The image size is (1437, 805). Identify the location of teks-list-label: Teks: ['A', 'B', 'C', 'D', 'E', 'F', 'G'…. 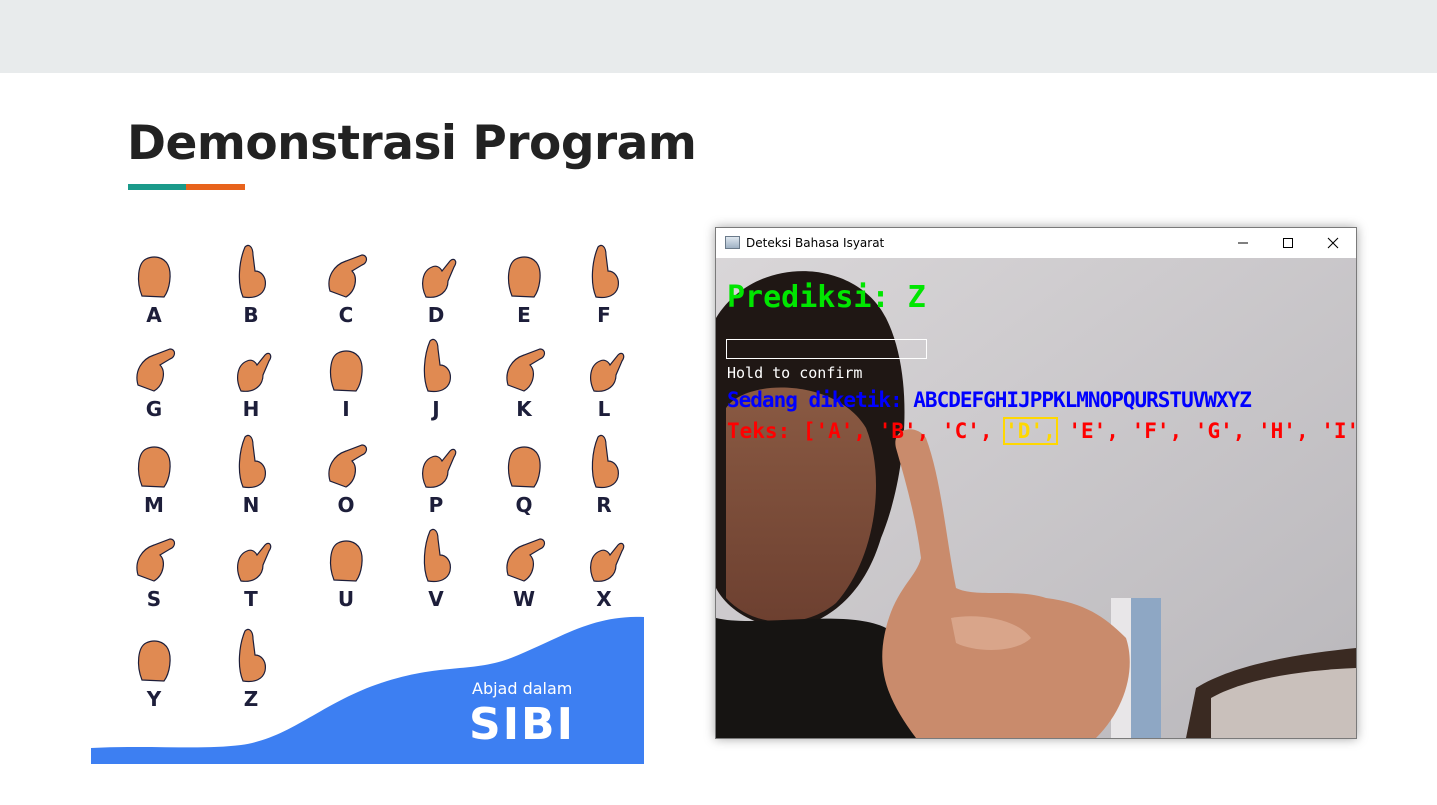
(1041, 431).